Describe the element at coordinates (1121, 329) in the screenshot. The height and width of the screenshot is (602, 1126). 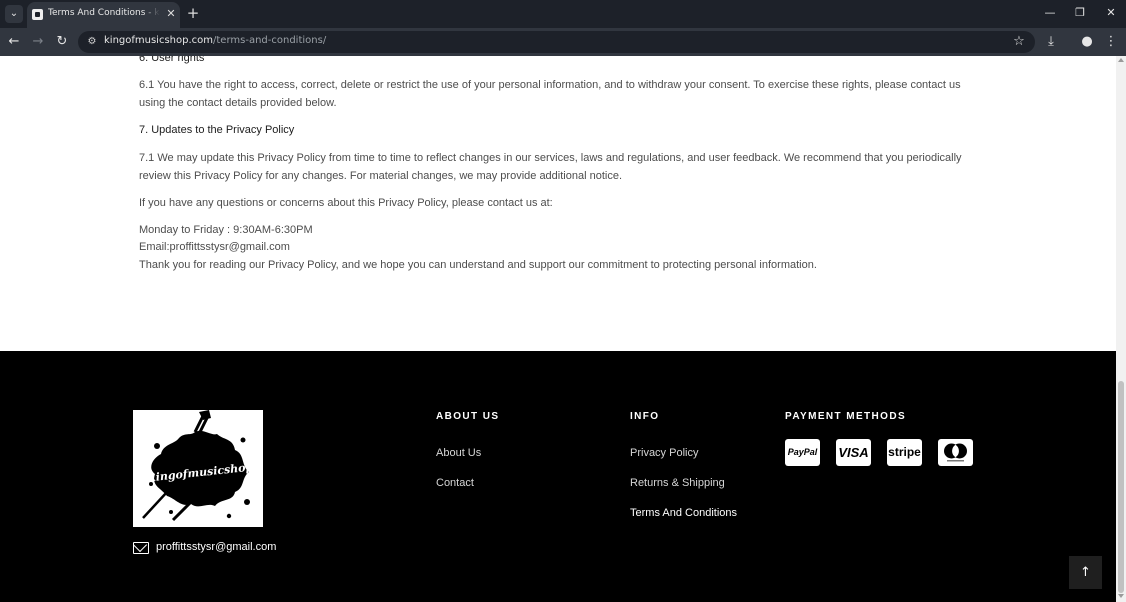
I see `scrollbar` at that location.